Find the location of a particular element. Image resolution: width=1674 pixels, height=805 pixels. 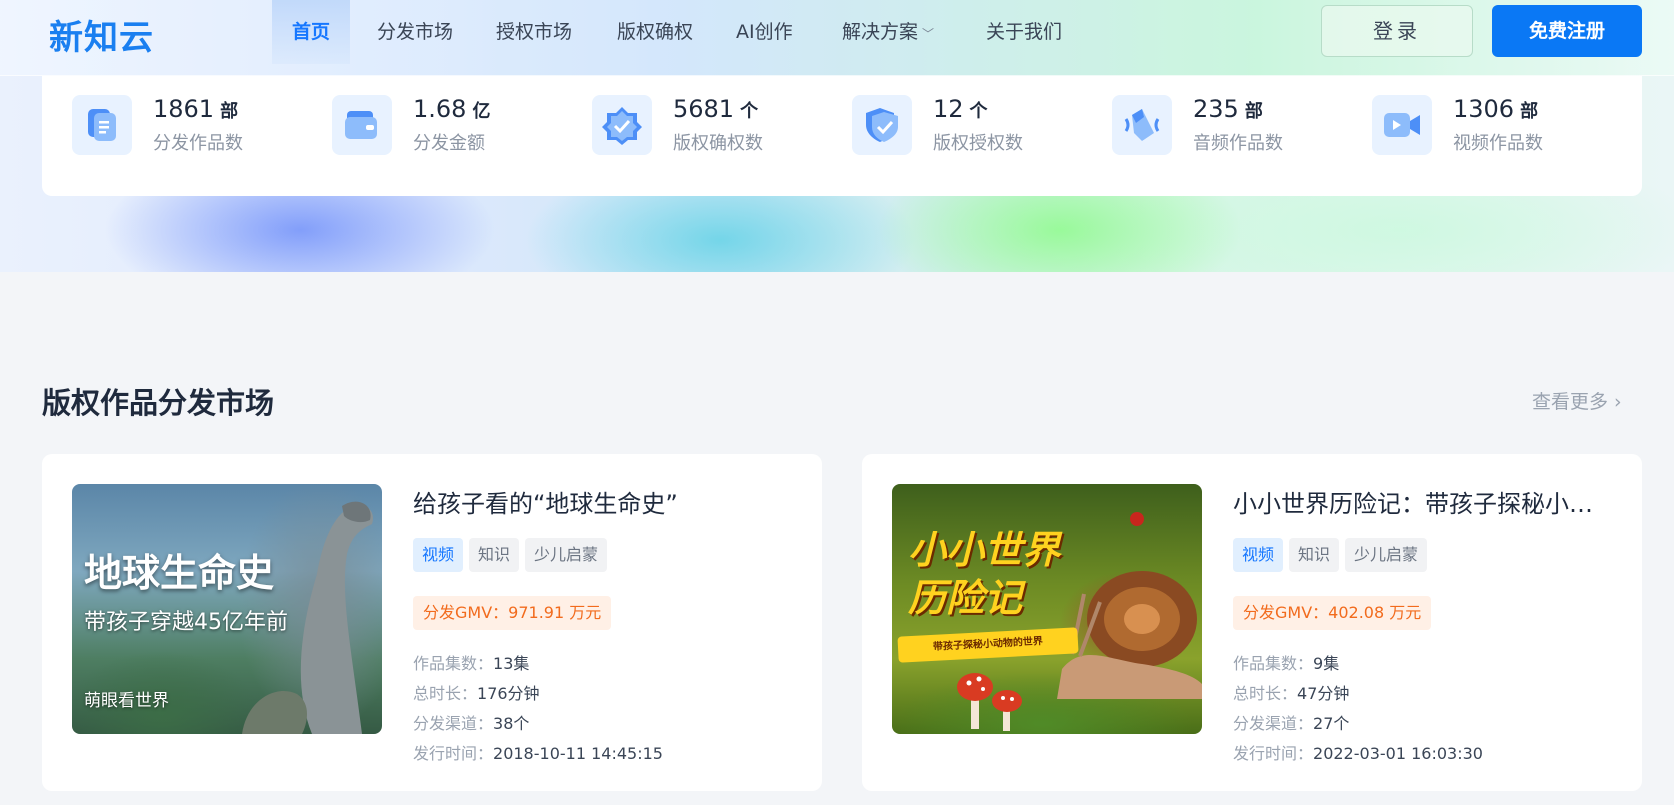

nav-item-label: 关于我们 is located at coordinates (1024, 32).